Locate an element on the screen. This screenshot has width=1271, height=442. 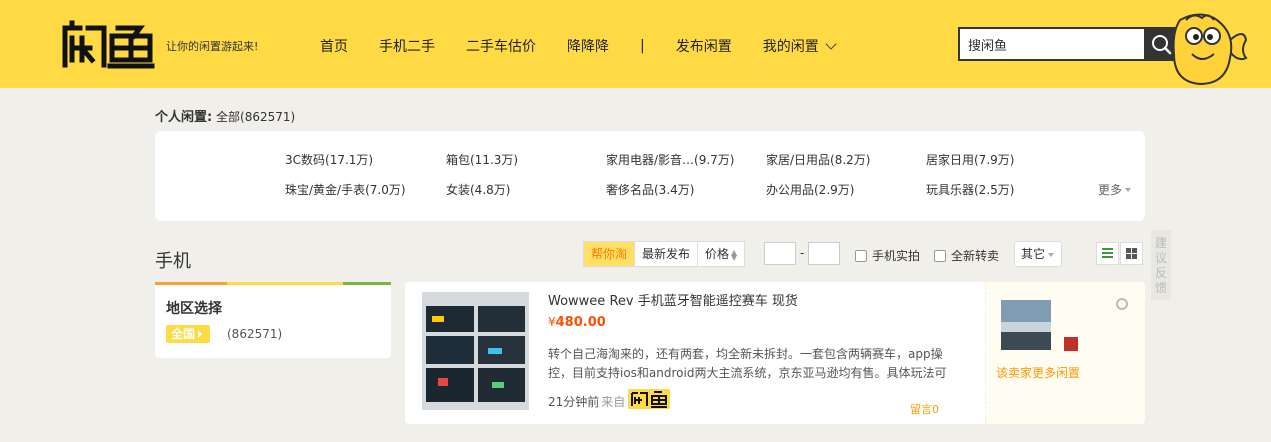
nav-car-valuation: 二手车估价 is located at coordinates (501, 46).